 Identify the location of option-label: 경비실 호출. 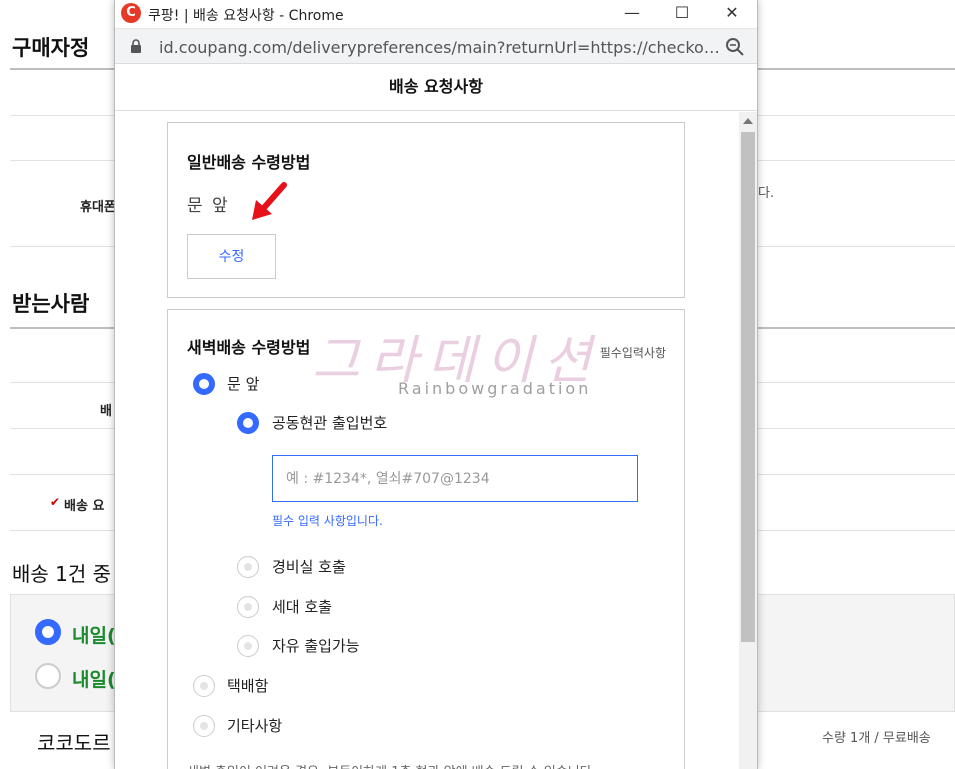
(309, 567).